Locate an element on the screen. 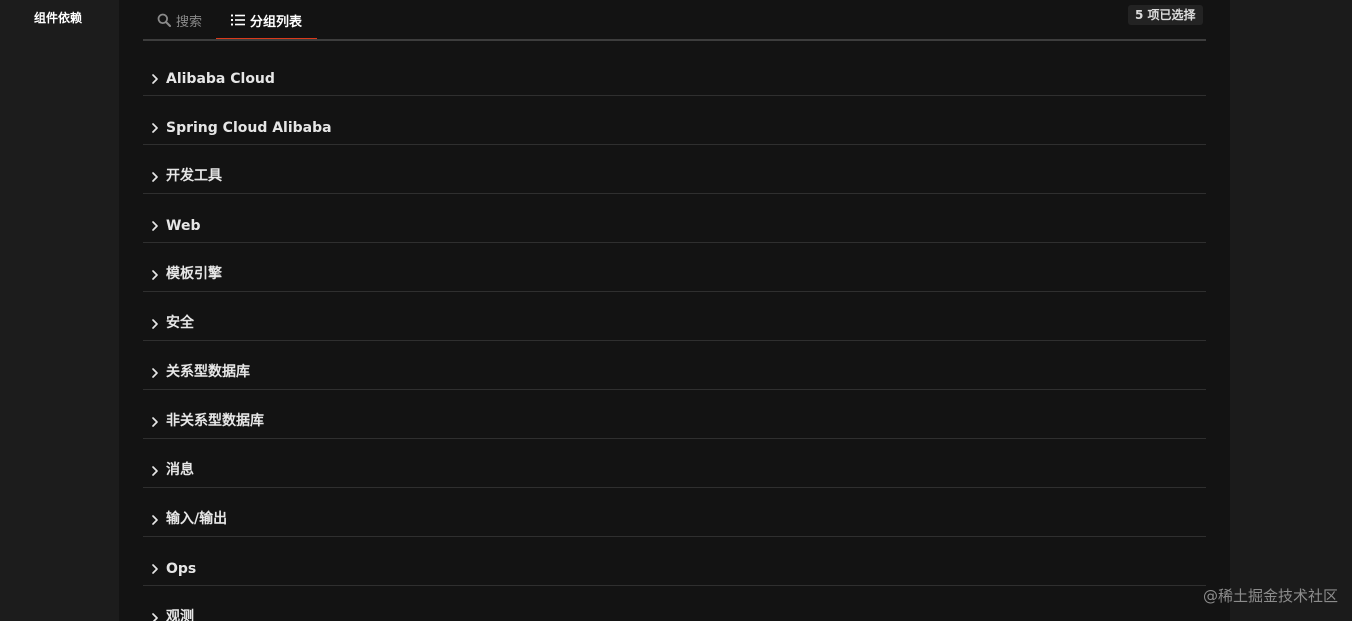 This screenshot has width=1352, height=621. left-column: 组件依赖 is located at coordinates (59, 310).